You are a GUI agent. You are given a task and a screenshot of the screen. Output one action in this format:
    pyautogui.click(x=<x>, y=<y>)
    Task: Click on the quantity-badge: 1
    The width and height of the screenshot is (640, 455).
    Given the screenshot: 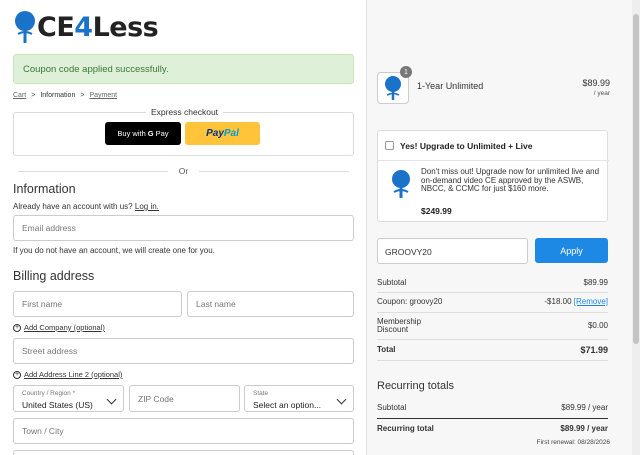 What is the action you would take?
    pyautogui.click(x=406, y=72)
    